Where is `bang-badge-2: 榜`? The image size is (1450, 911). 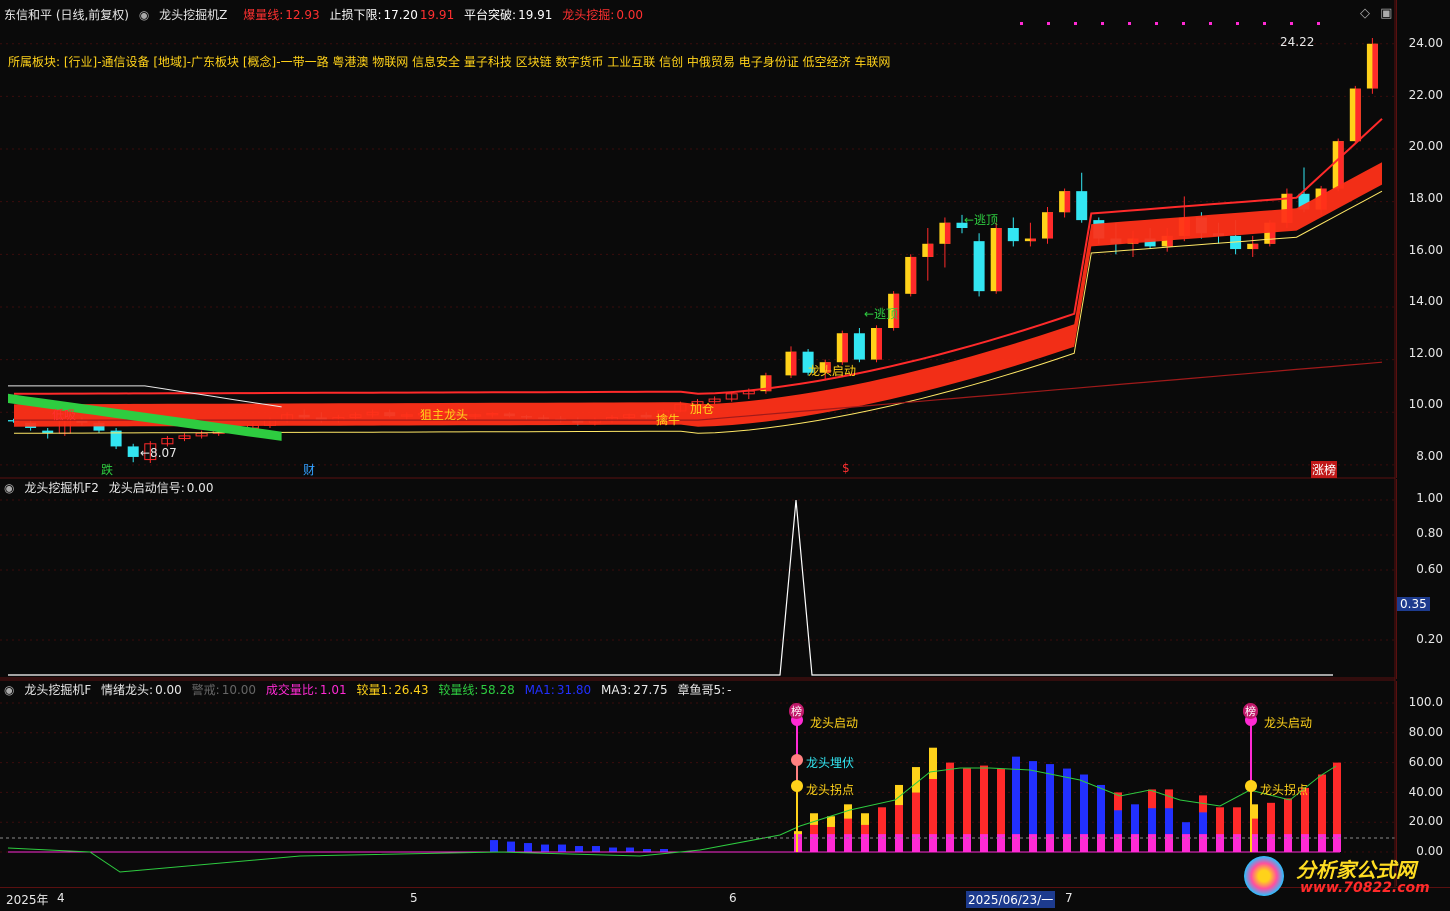
bang-badge-2: 榜 is located at coordinates (1250, 711).